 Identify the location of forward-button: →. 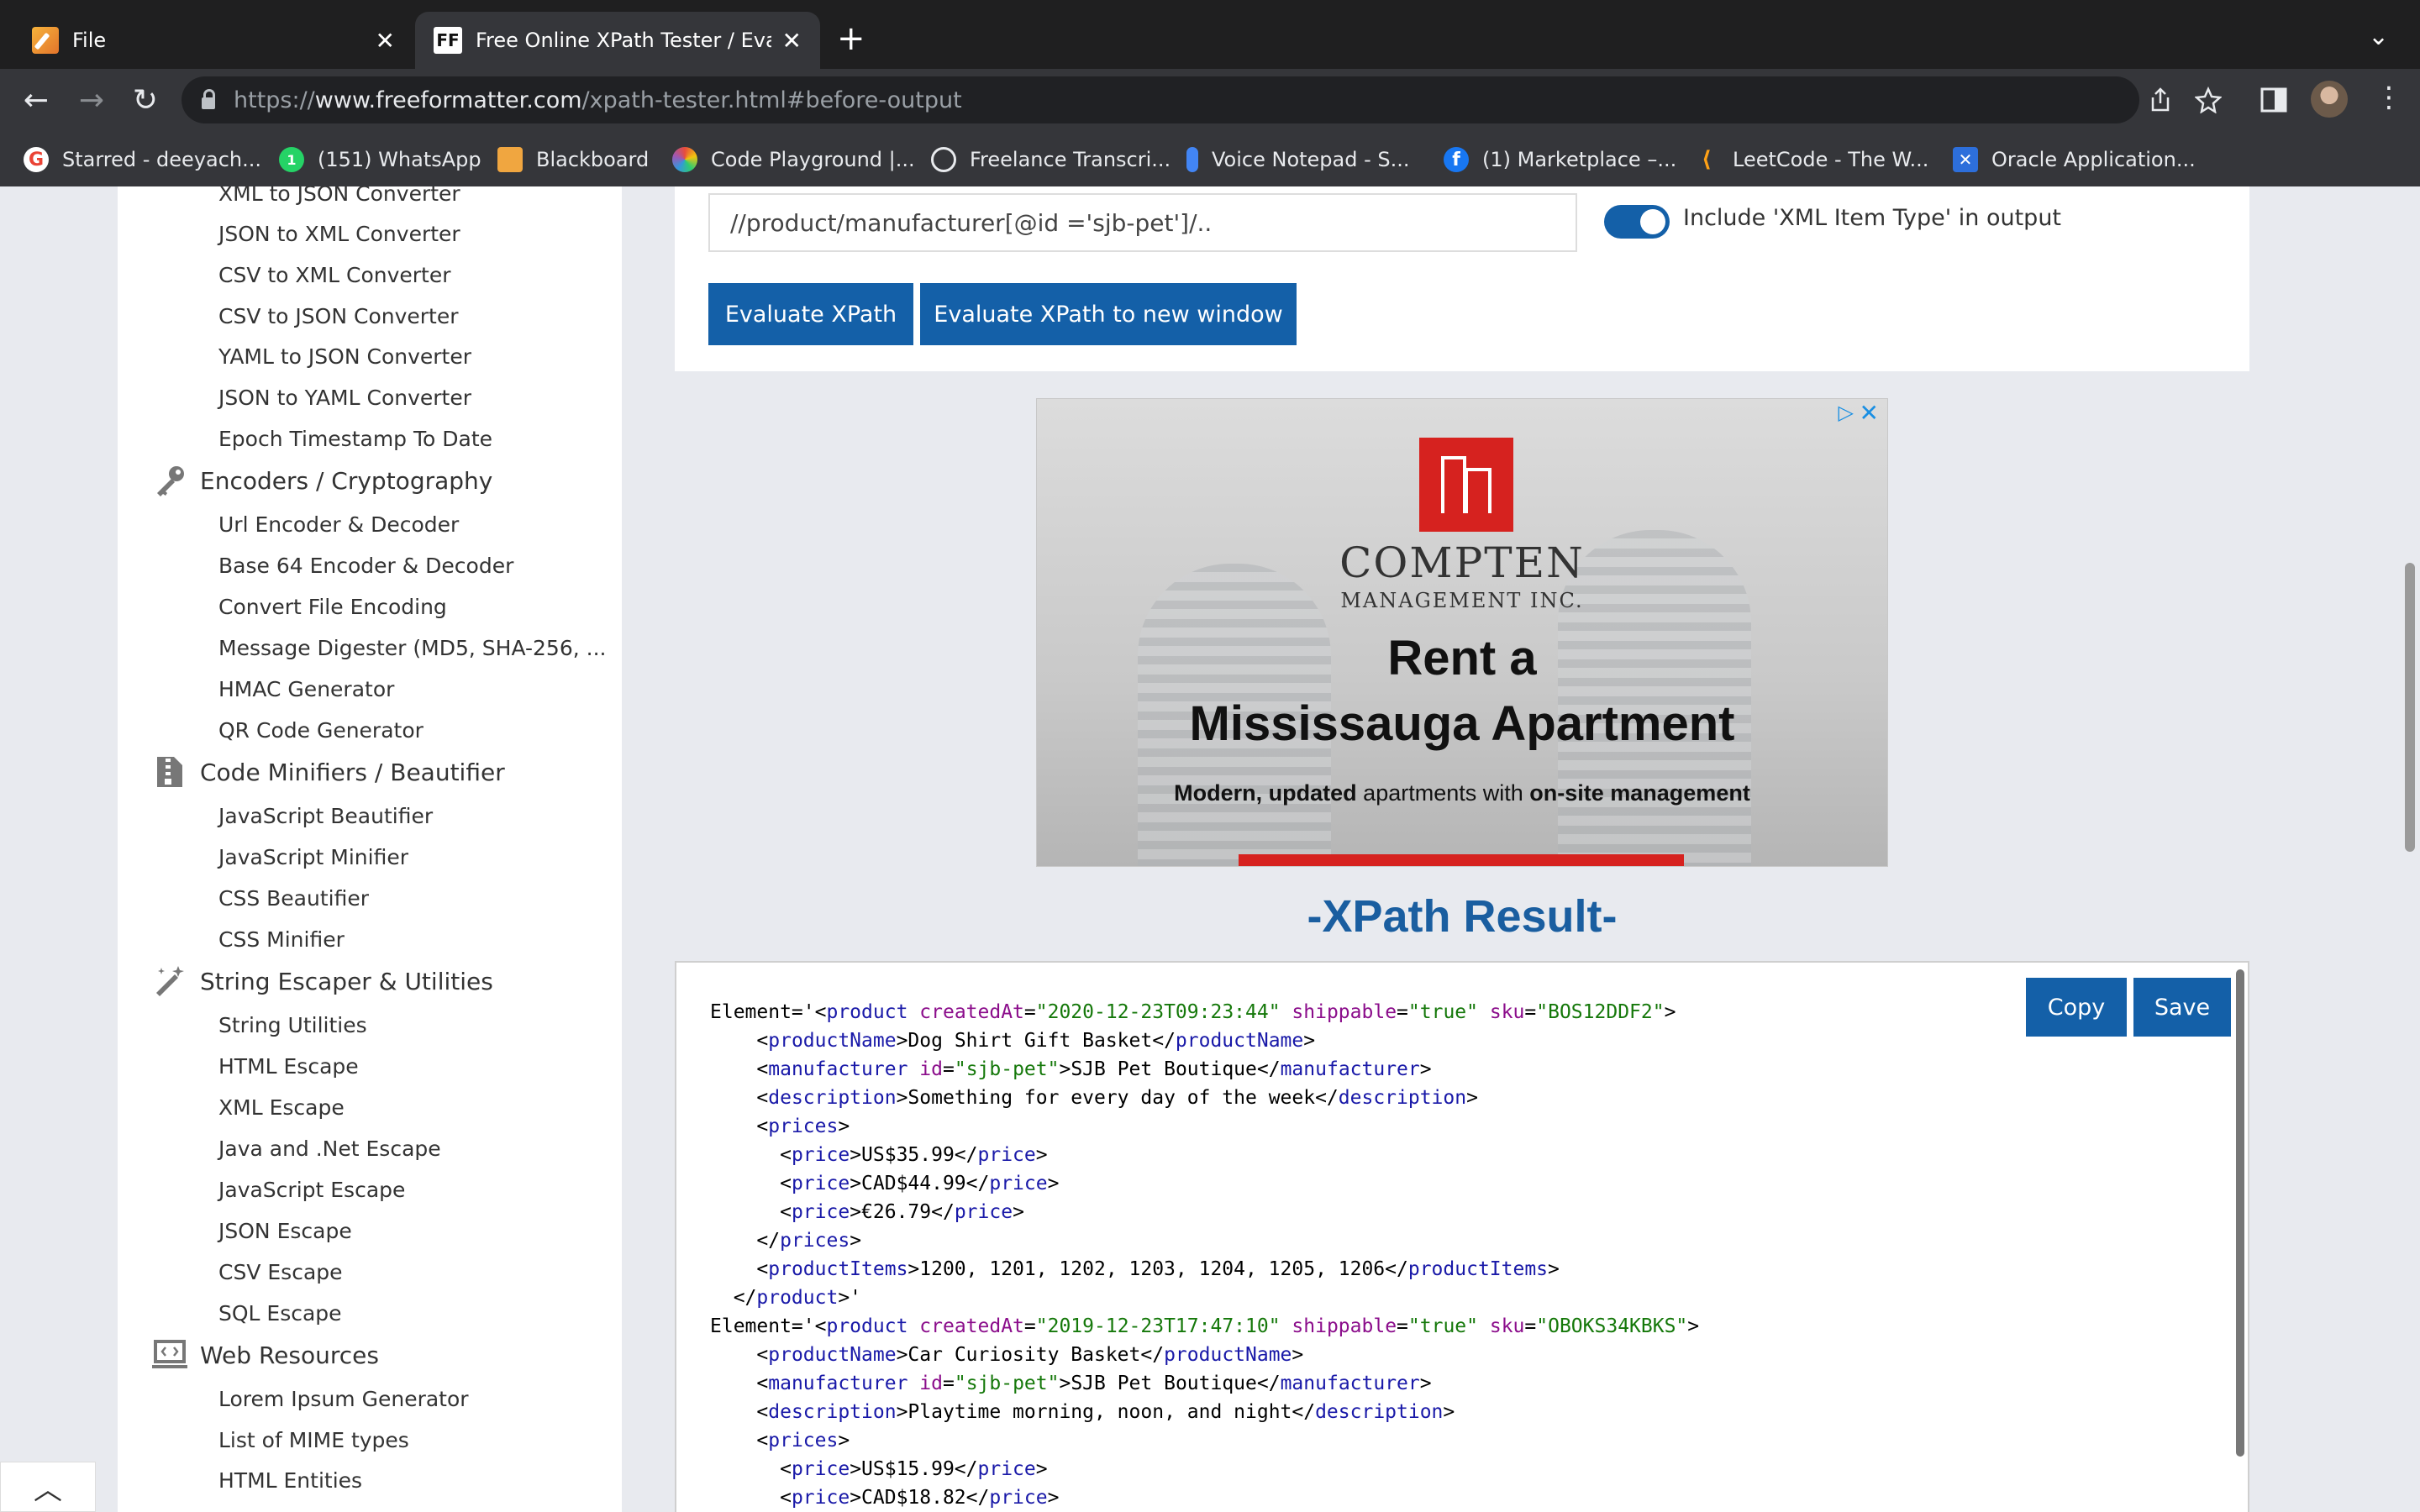
(92, 100).